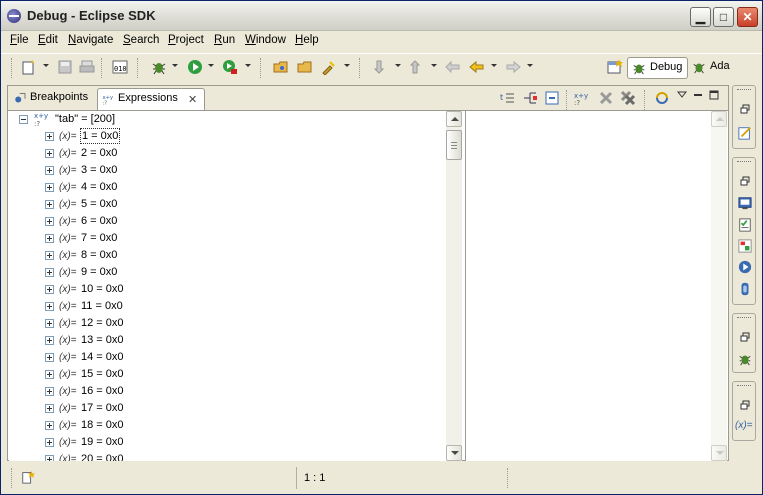 This screenshot has width=763, height=495. What do you see at coordinates (745, 289) in the screenshot?
I see `memory-icon` at bounding box center [745, 289].